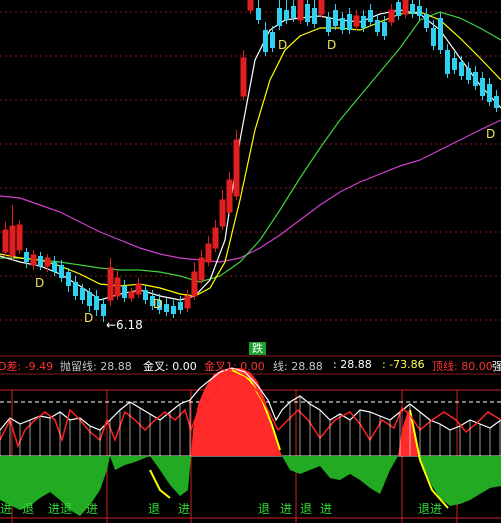 The image size is (501, 523). Describe the element at coordinates (170, 366) in the screenshot. I see `indicator-value-2: 金叉: 0.00` at that location.